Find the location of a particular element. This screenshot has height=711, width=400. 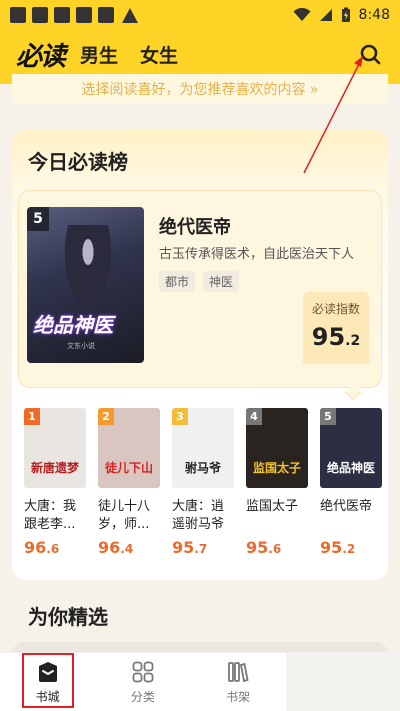

book-cover-title-art: 驸马爷 is located at coordinates (202, 468).